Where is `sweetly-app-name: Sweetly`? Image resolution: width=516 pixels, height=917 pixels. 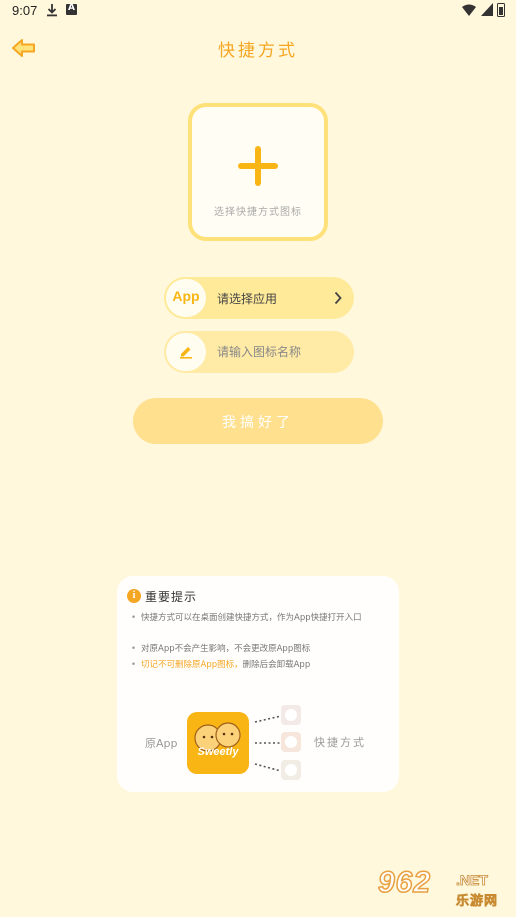 sweetly-app-name: Sweetly is located at coordinates (218, 752).